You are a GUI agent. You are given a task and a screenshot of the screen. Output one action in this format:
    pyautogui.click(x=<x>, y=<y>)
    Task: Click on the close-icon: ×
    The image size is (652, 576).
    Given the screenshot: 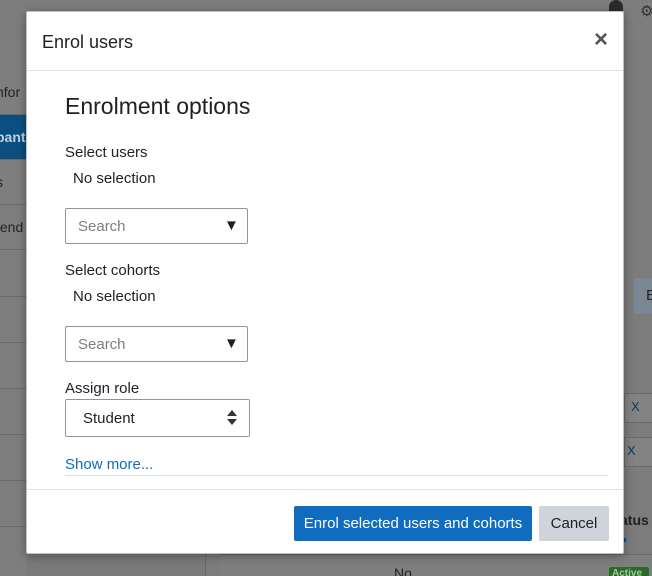 What is the action you would take?
    pyautogui.click(x=601, y=40)
    